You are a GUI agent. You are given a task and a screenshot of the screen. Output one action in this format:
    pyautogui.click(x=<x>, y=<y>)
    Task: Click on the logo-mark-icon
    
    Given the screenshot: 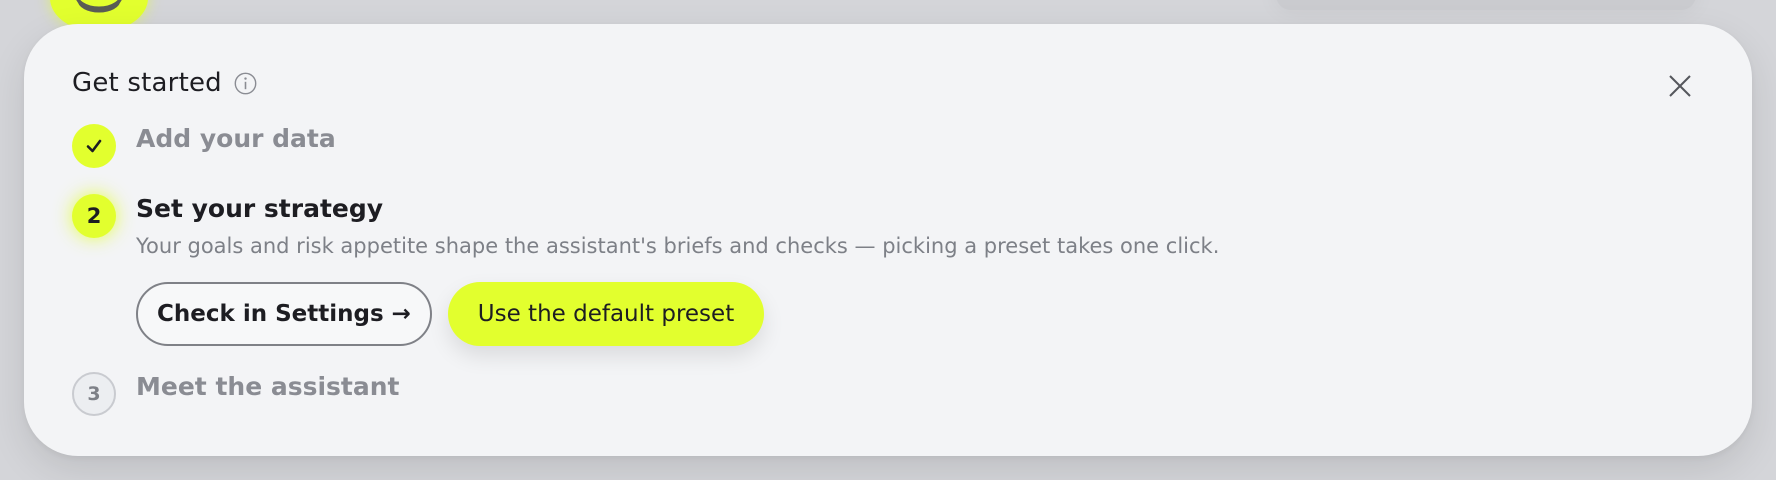 What is the action you would take?
    pyautogui.click(x=99, y=6)
    